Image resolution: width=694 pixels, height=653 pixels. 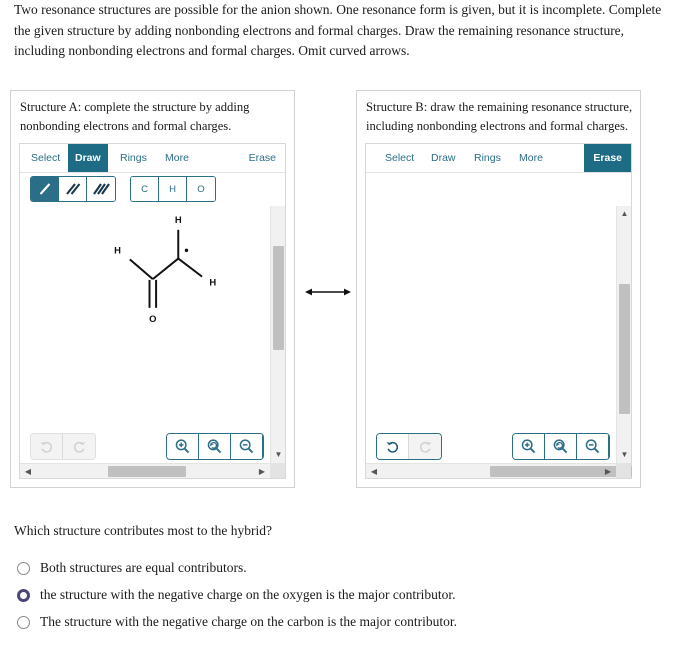 I want to click on lone-electron-dot, so click(x=186, y=250).